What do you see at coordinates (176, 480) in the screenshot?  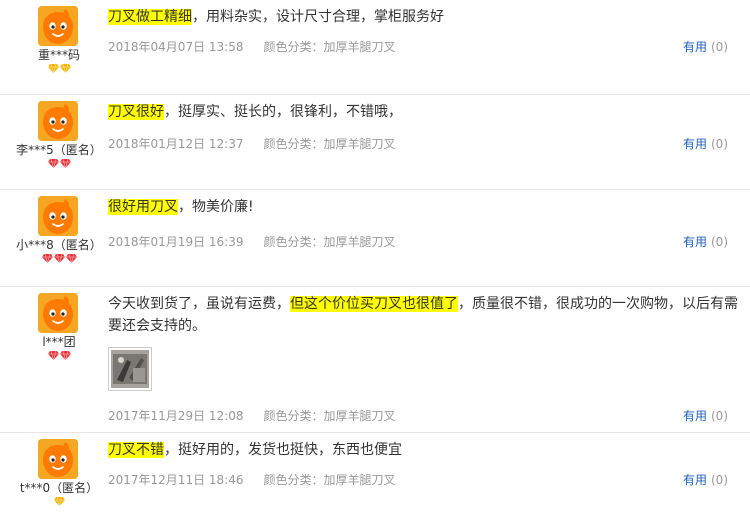 I see `review-date: 2017年12月11日 18:46` at bounding box center [176, 480].